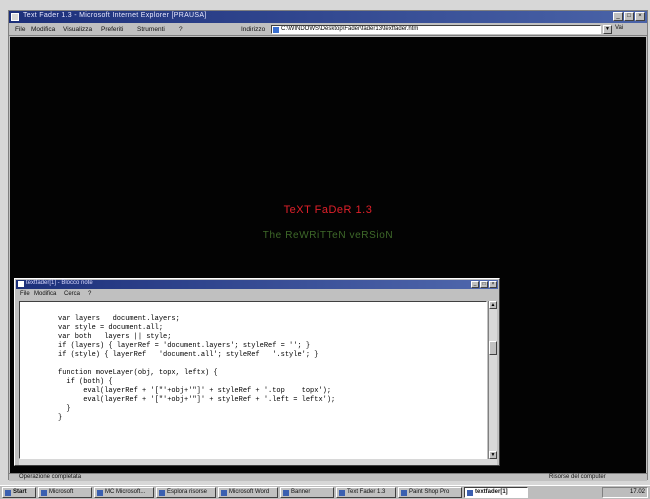  Describe the element at coordinates (491, 492) in the screenshot. I see `taskbar-item-label: textfader[1]` at that location.